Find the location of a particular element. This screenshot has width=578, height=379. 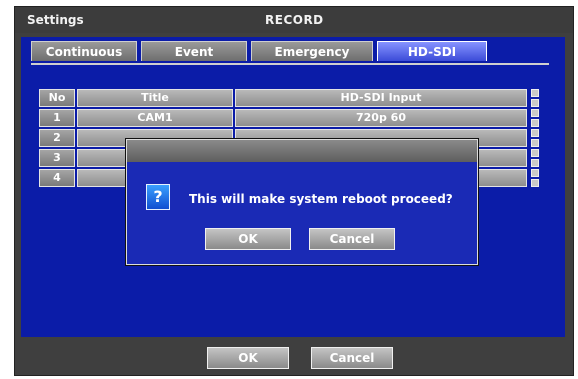

dialog-cancel-button: Cancel is located at coordinates (352, 239).